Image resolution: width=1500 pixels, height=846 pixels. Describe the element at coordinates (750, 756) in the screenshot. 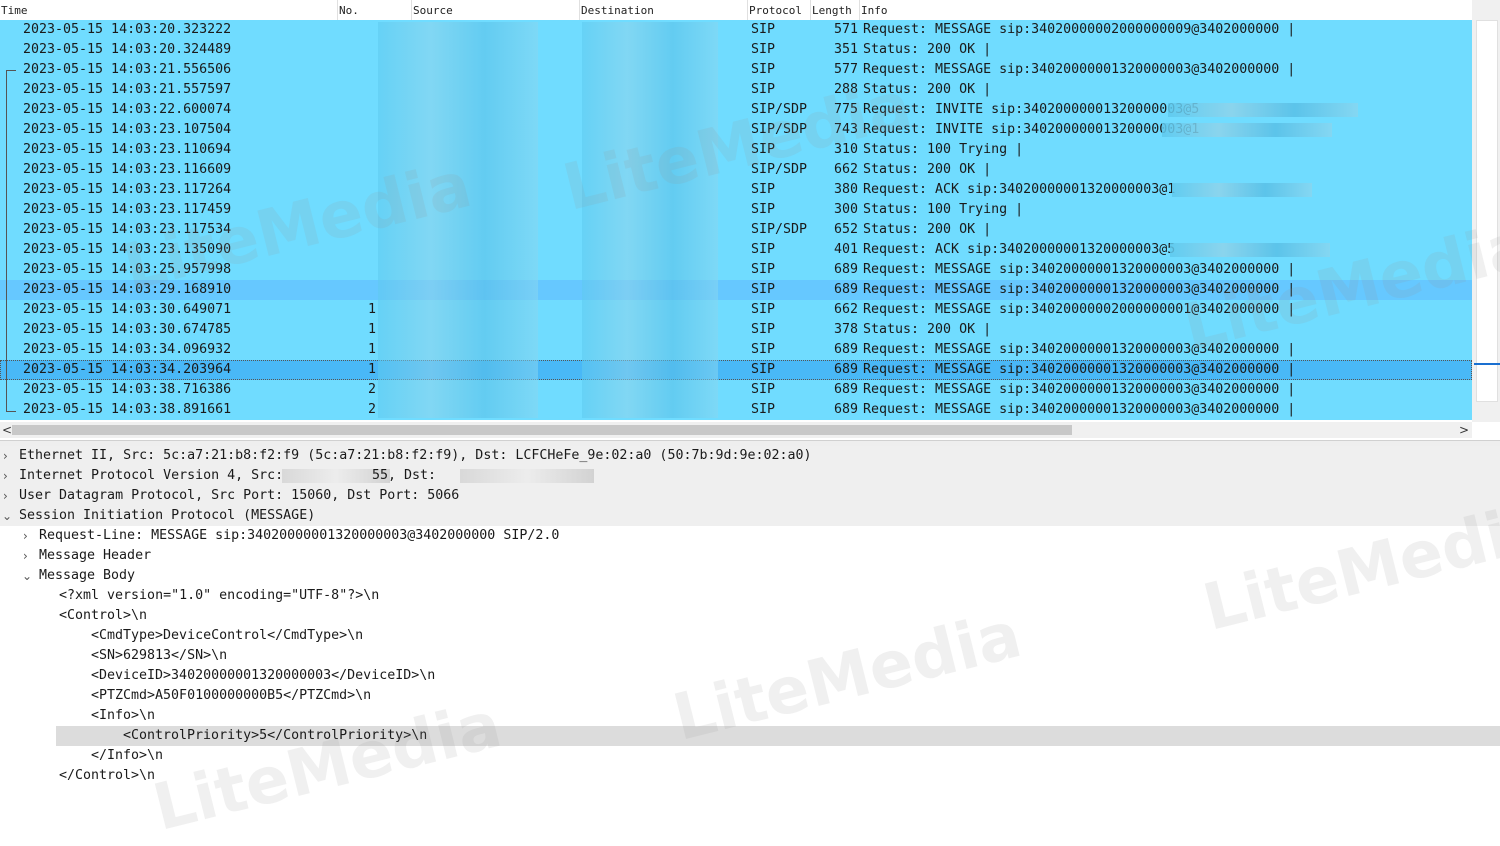

I see `xml-line: </Info>\n` at that location.